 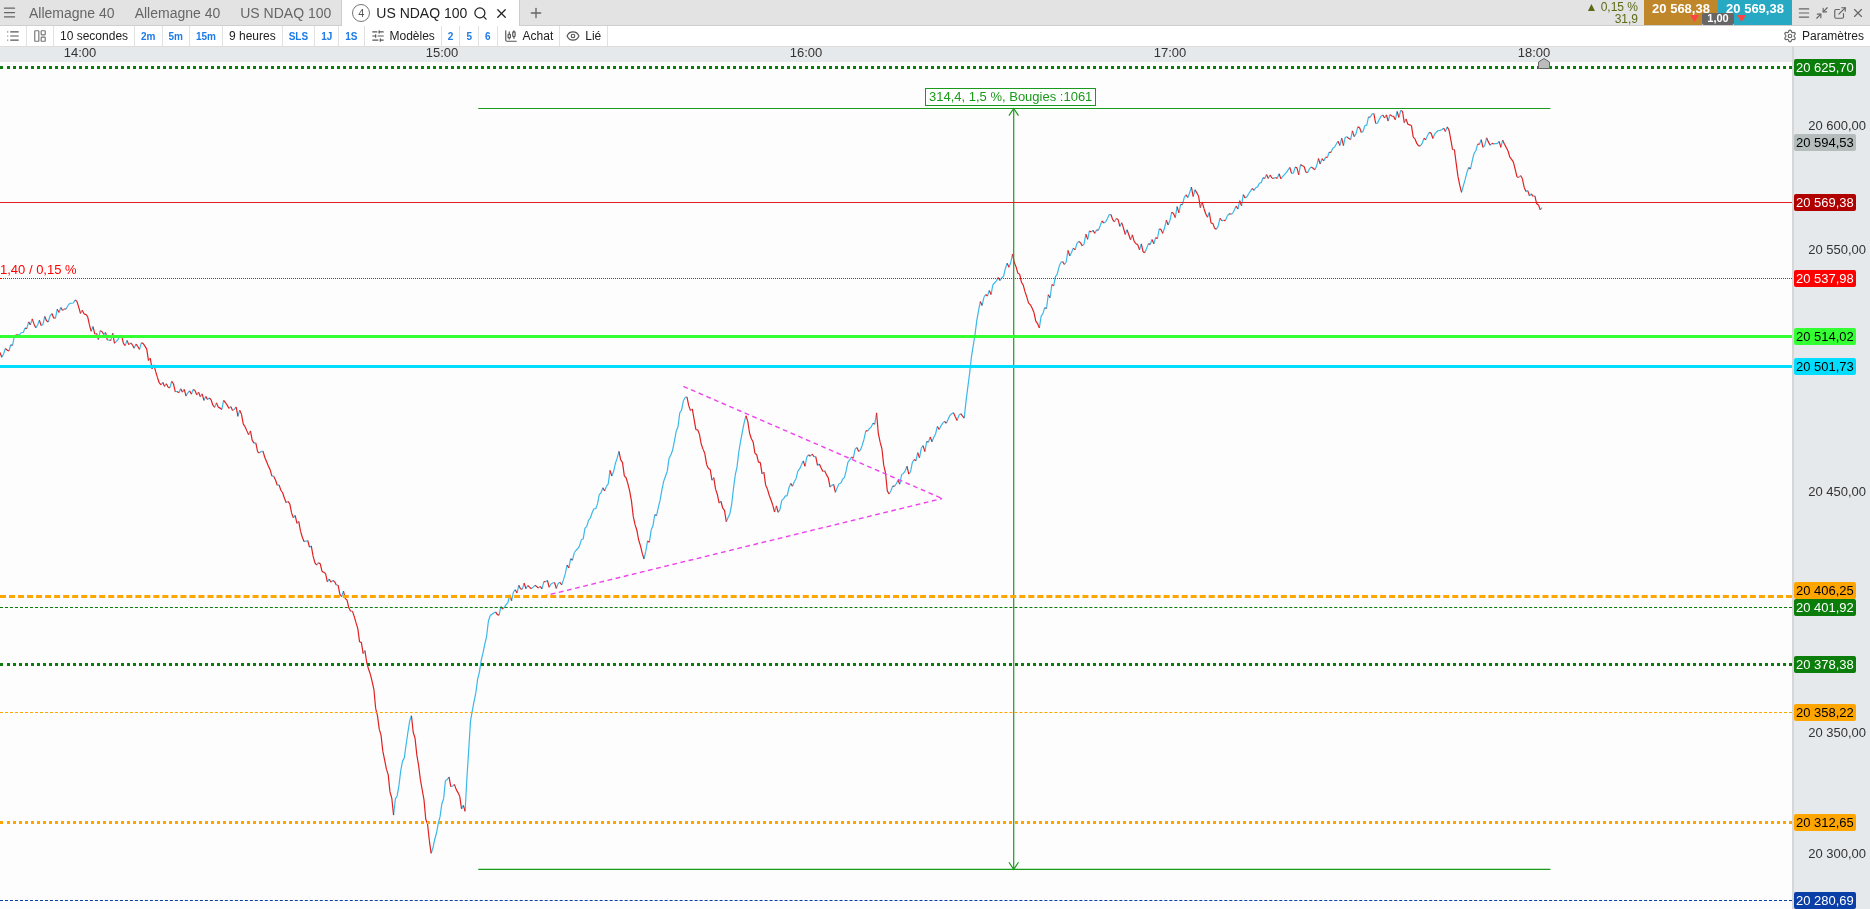 What do you see at coordinates (1825, 900) in the screenshot?
I see `price-tag: 20 280,69` at bounding box center [1825, 900].